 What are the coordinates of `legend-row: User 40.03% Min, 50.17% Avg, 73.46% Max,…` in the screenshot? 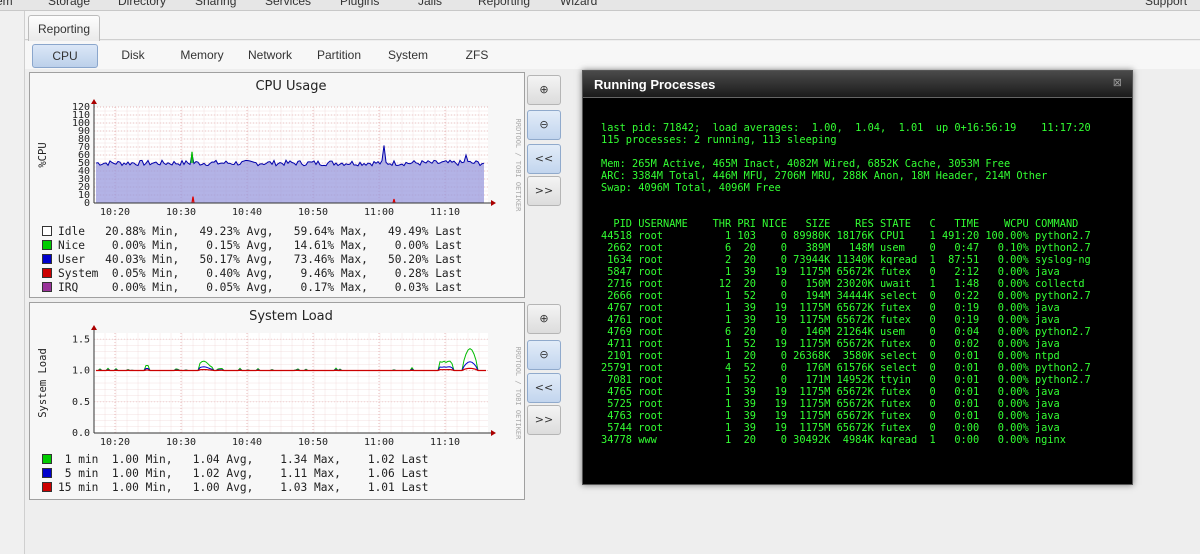 It's located at (252, 260).